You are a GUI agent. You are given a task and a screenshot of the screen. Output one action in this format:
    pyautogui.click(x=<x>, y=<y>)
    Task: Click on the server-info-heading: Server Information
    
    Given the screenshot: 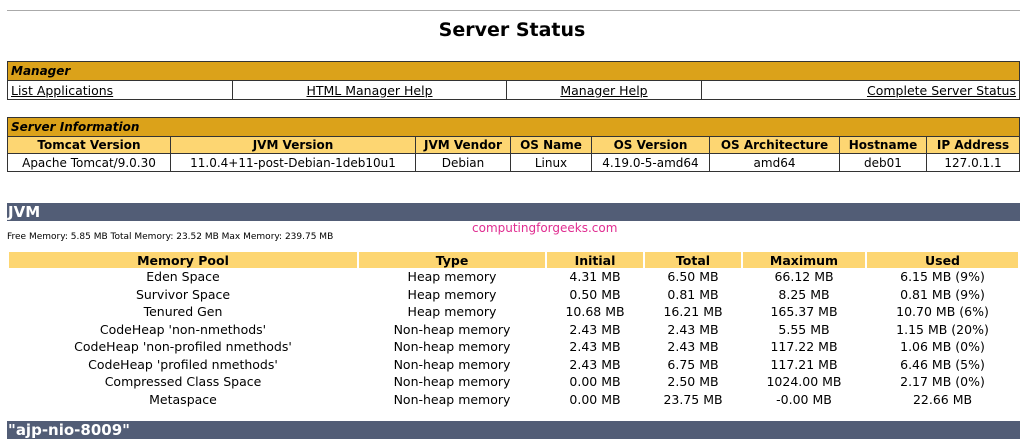 What is the action you would take?
    pyautogui.click(x=513, y=127)
    